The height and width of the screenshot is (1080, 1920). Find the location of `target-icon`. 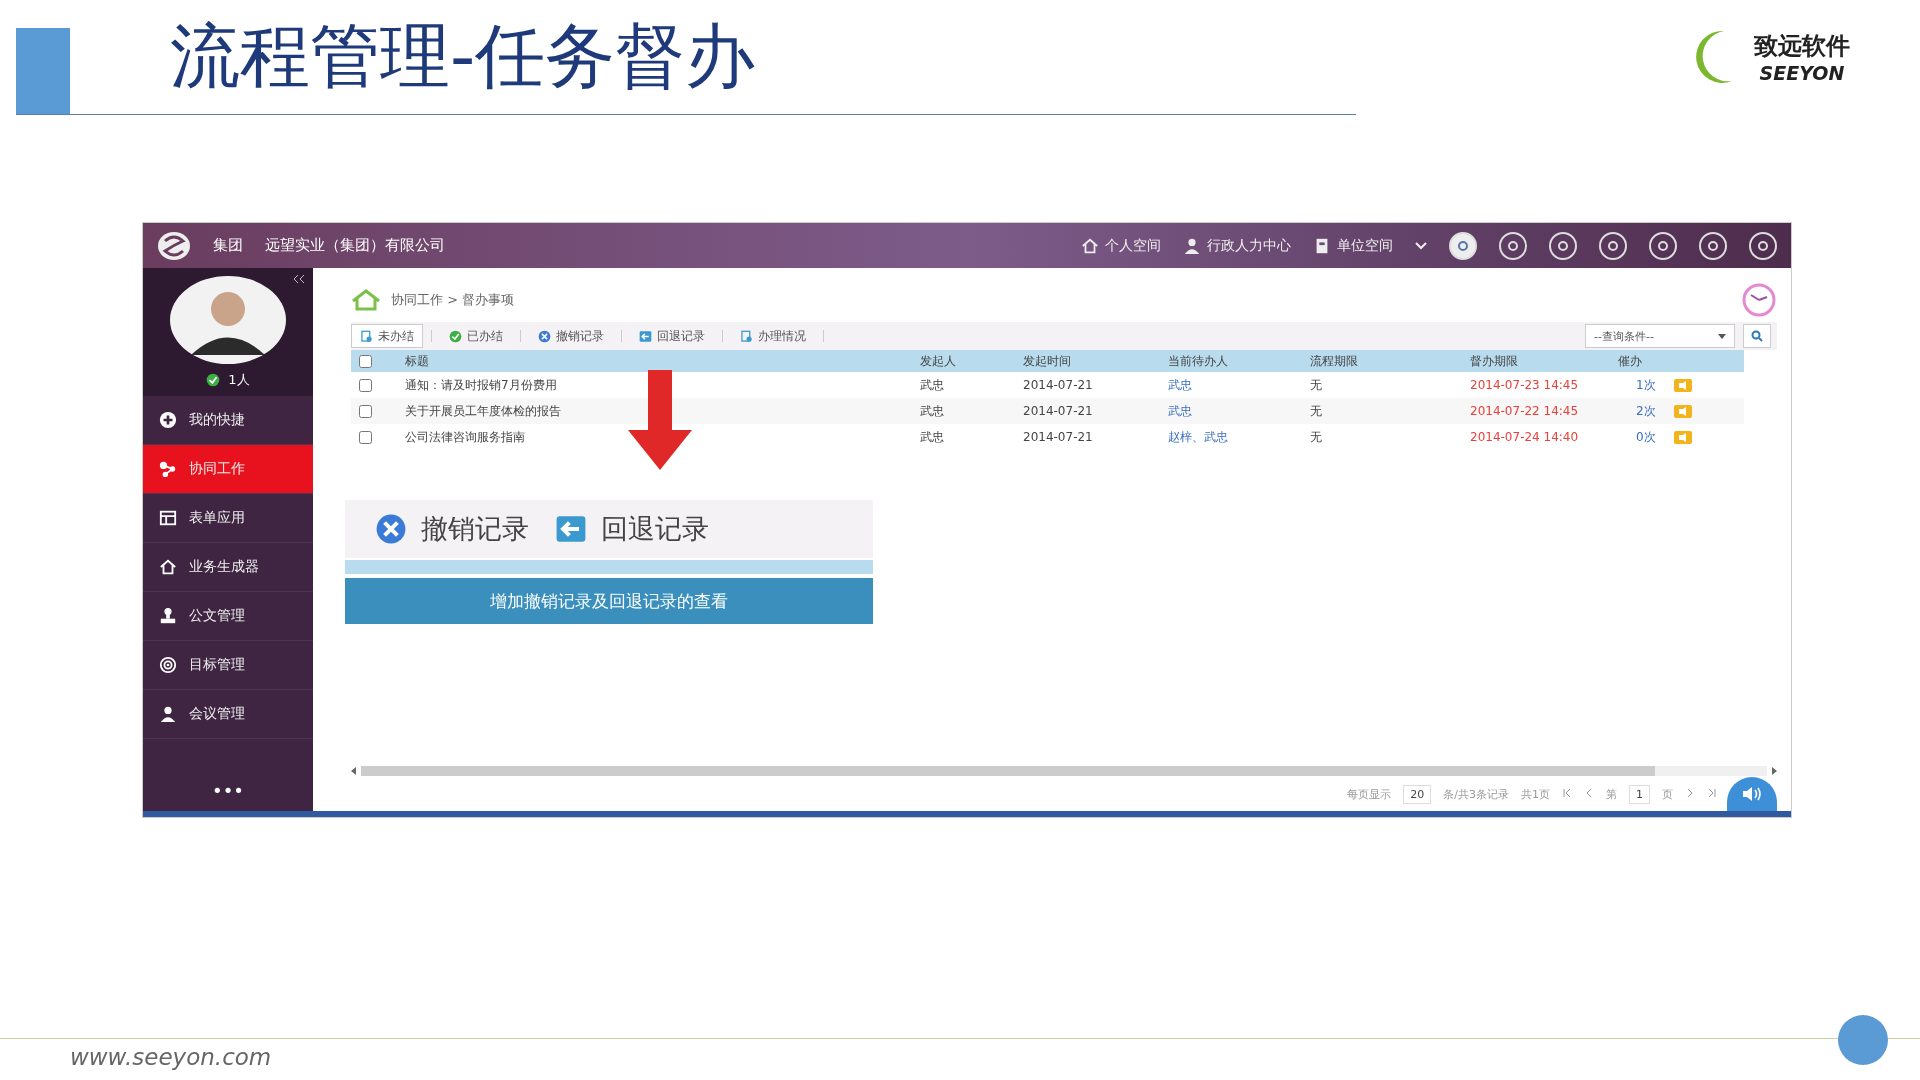

target-icon is located at coordinates (168, 665).